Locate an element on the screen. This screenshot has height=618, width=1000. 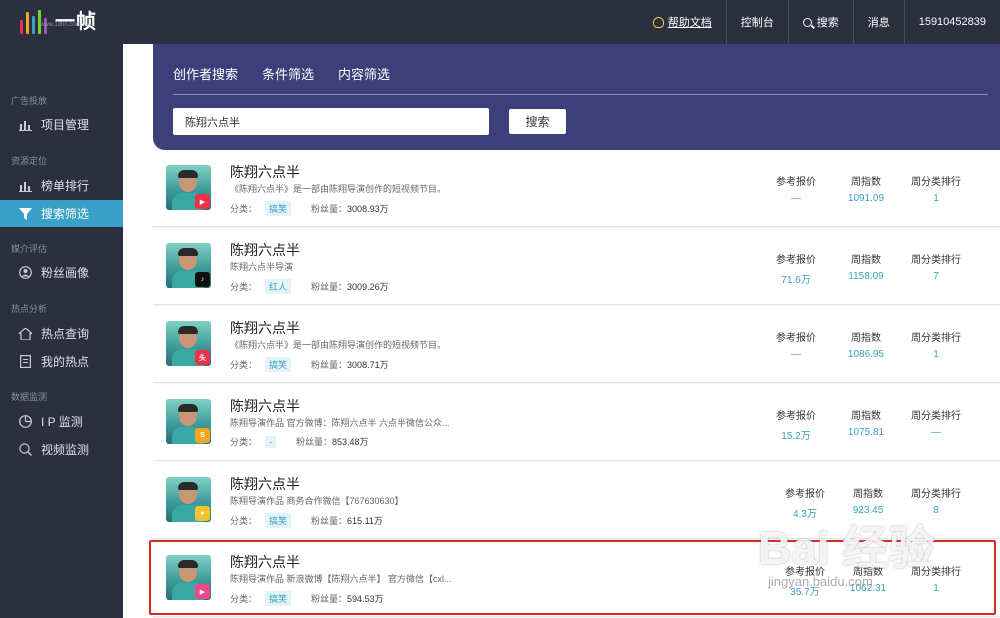
fans-label: 粉丝量：3008.71万 is located at coordinates (350, 365).